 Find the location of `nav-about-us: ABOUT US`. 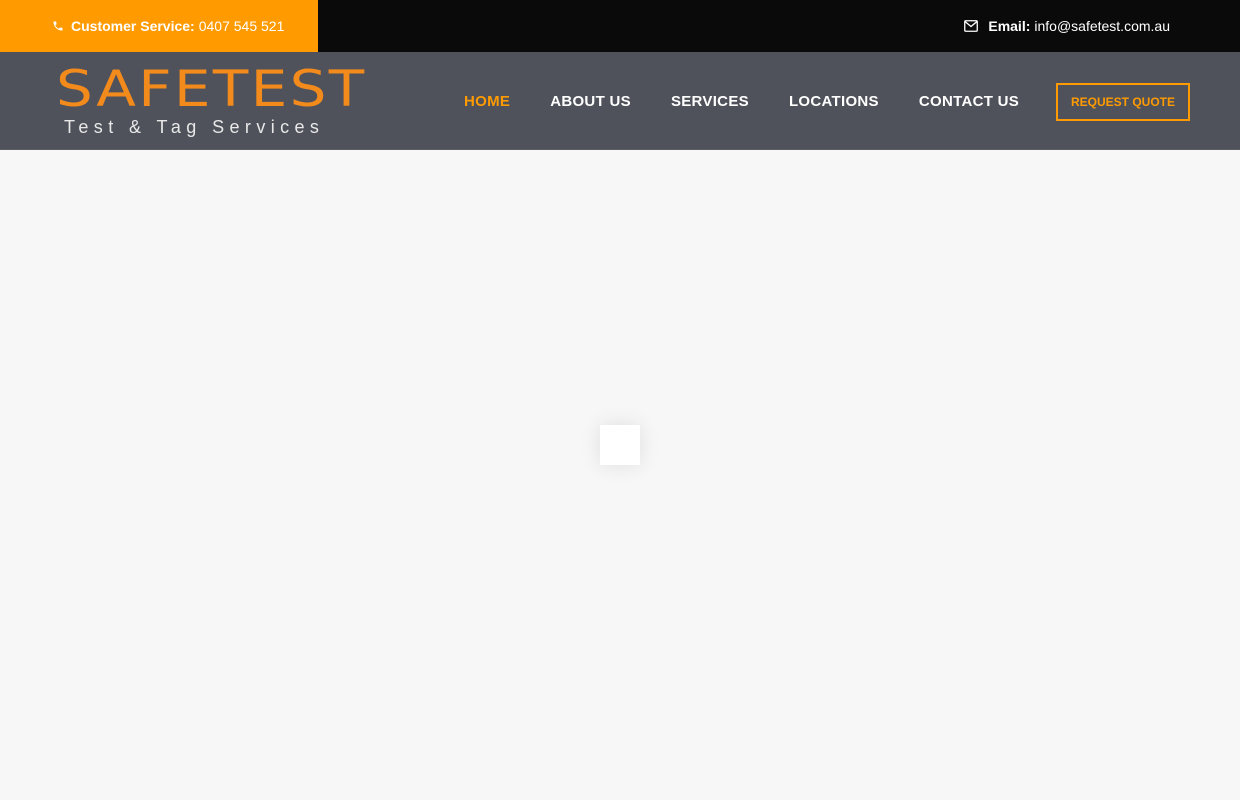

nav-about-us: ABOUT US is located at coordinates (590, 101).